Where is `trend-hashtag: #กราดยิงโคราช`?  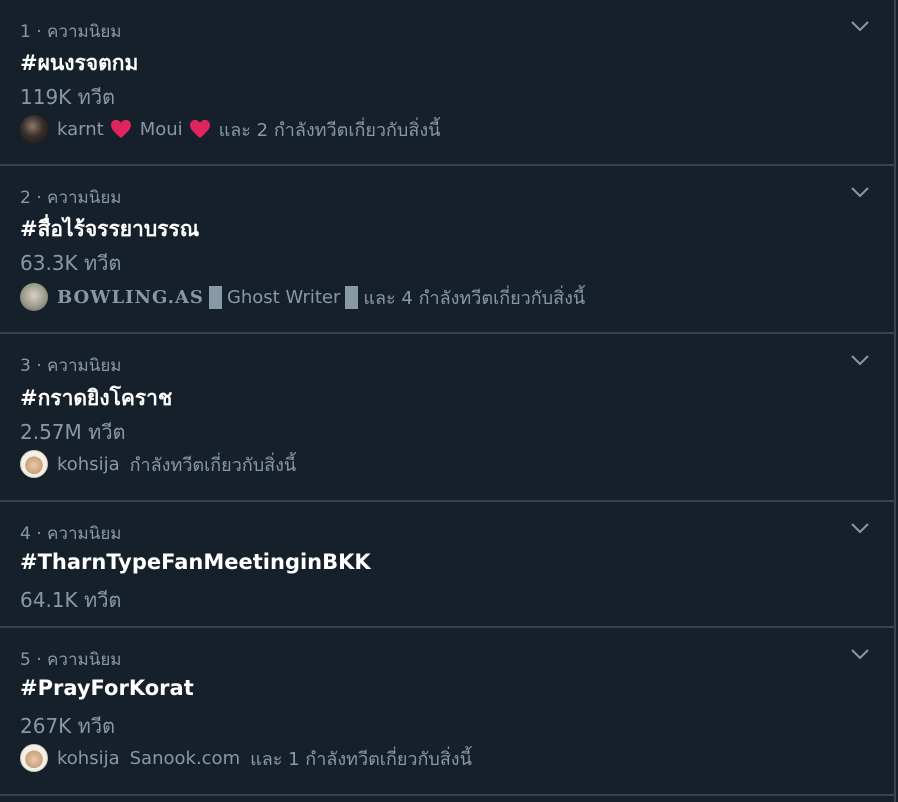
trend-hashtag: #กราดยิงโคราช is located at coordinates (96, 398).